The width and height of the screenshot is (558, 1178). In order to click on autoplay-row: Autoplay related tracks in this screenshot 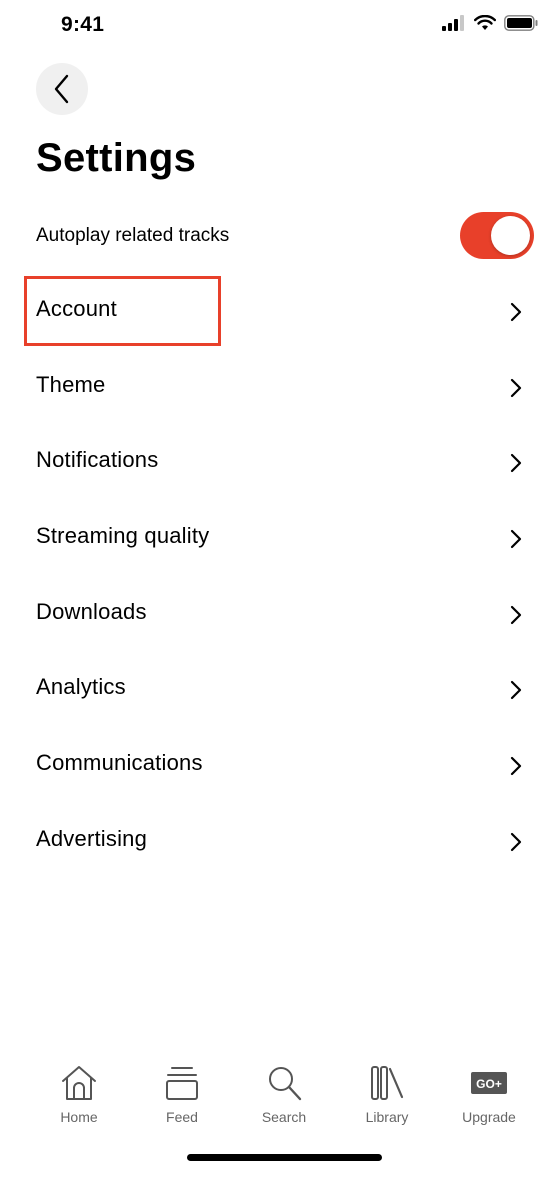, I will do `click(285, 236)`.